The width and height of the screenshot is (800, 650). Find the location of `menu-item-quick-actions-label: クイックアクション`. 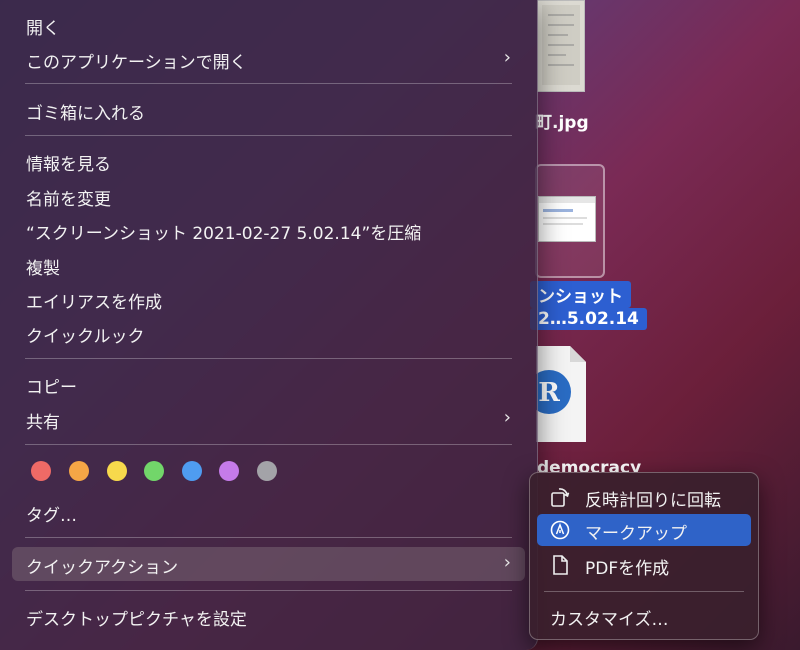

menu-item-quick-actions-label: クイックアクション is located at coordinates (102, 568).